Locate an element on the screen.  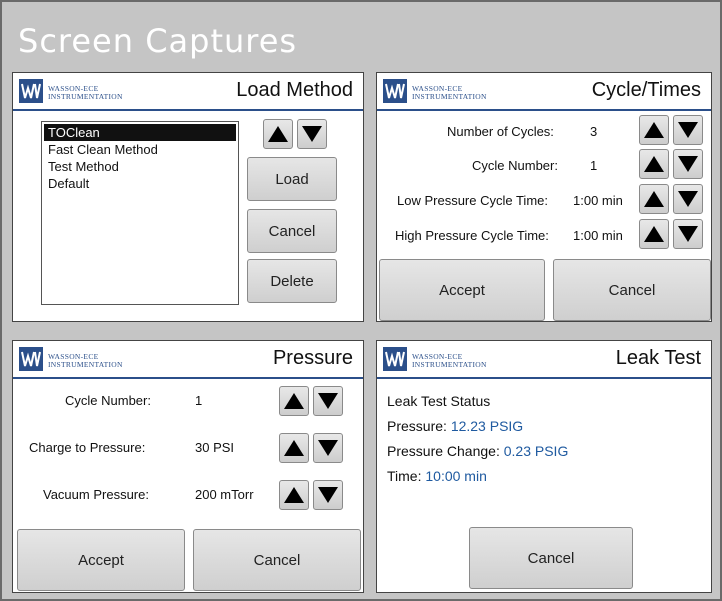
low-pressure-cycle-time-value: 1:00 min is located at coordinates (598, 200).